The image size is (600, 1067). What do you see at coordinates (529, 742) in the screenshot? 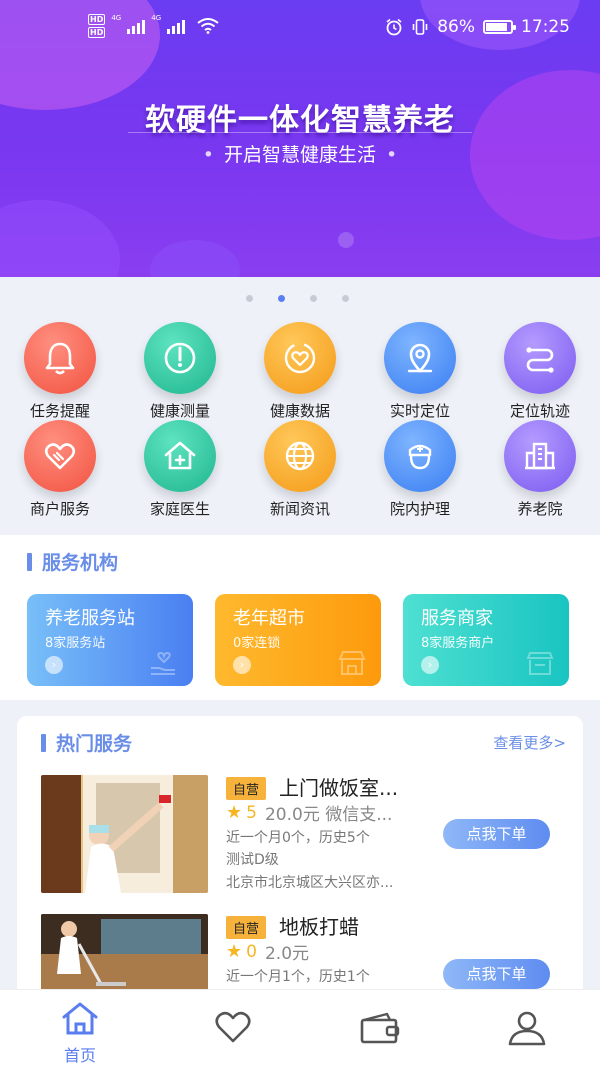
I see `view-more-link: 查看更多>` at bounding box center [529, 742].